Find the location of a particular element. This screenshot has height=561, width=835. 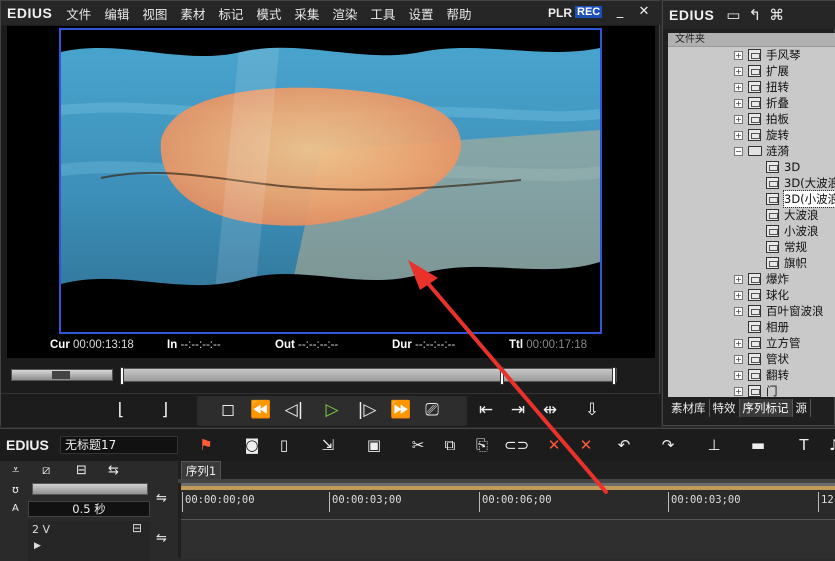

project-name-field: 无标题17 is located at coordinates (119, 445).